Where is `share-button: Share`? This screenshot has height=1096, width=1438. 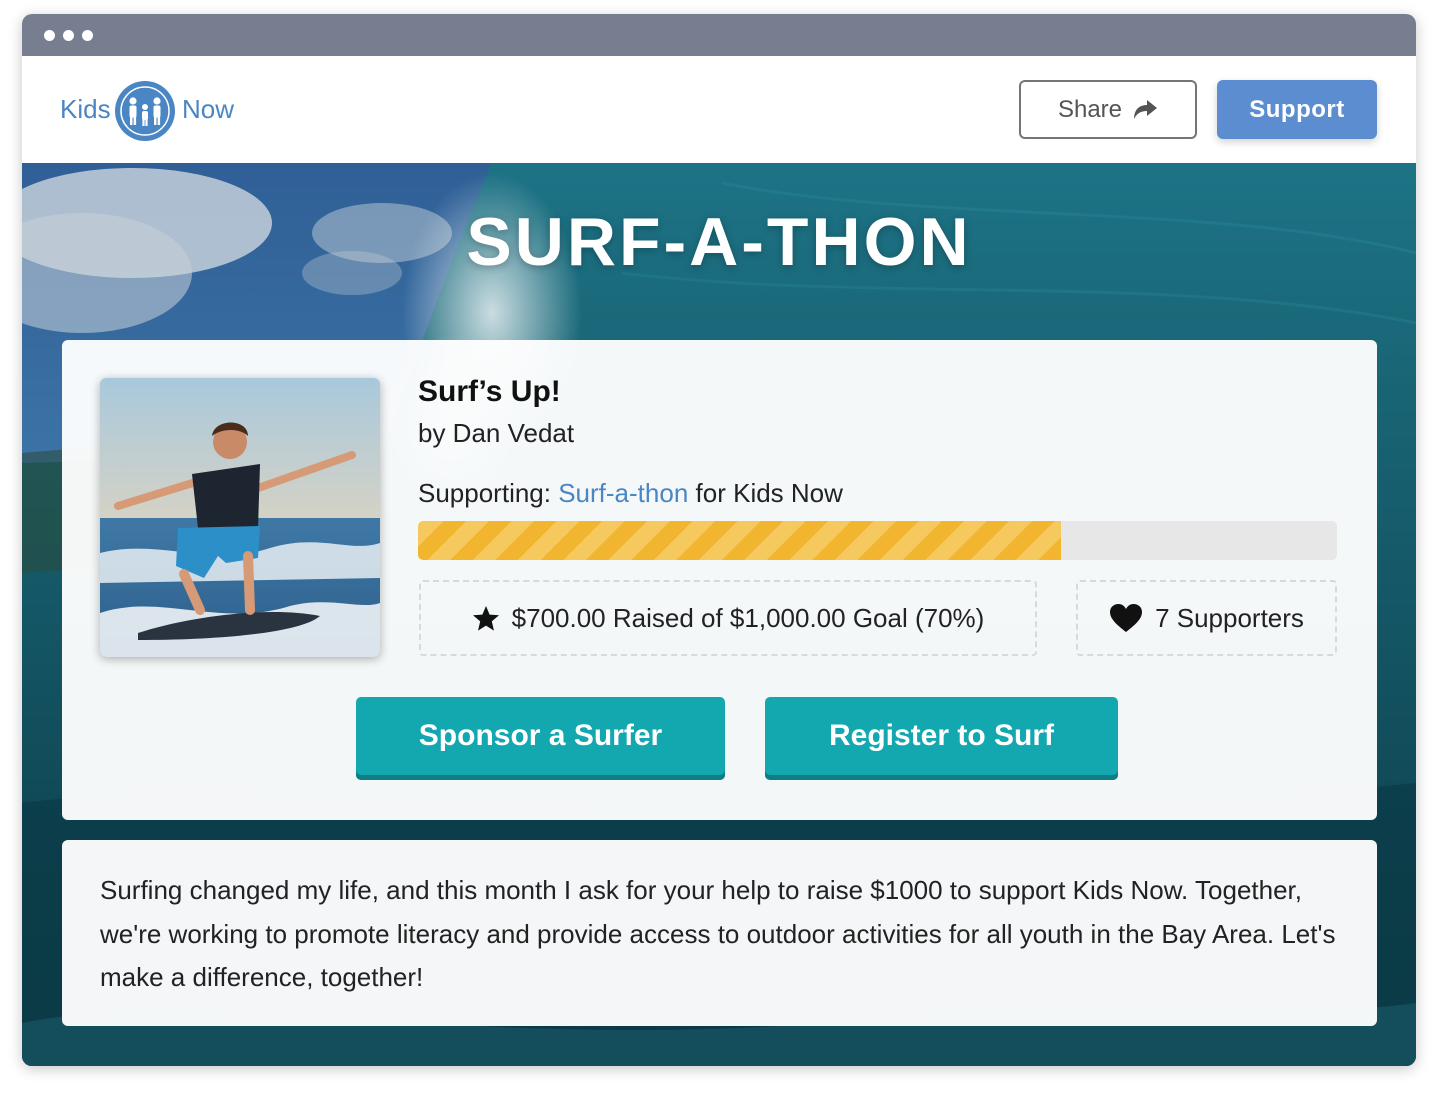 share-button: Share is located at coordinates (1108, 109).